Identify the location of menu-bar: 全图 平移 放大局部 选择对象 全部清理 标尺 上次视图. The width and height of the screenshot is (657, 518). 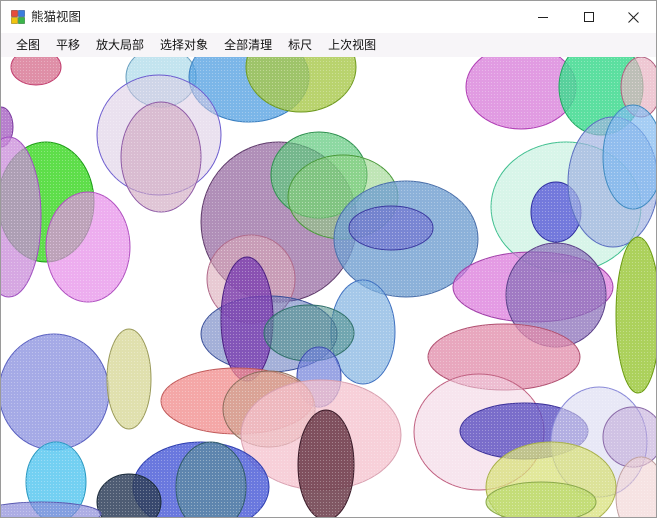
(328, 45).